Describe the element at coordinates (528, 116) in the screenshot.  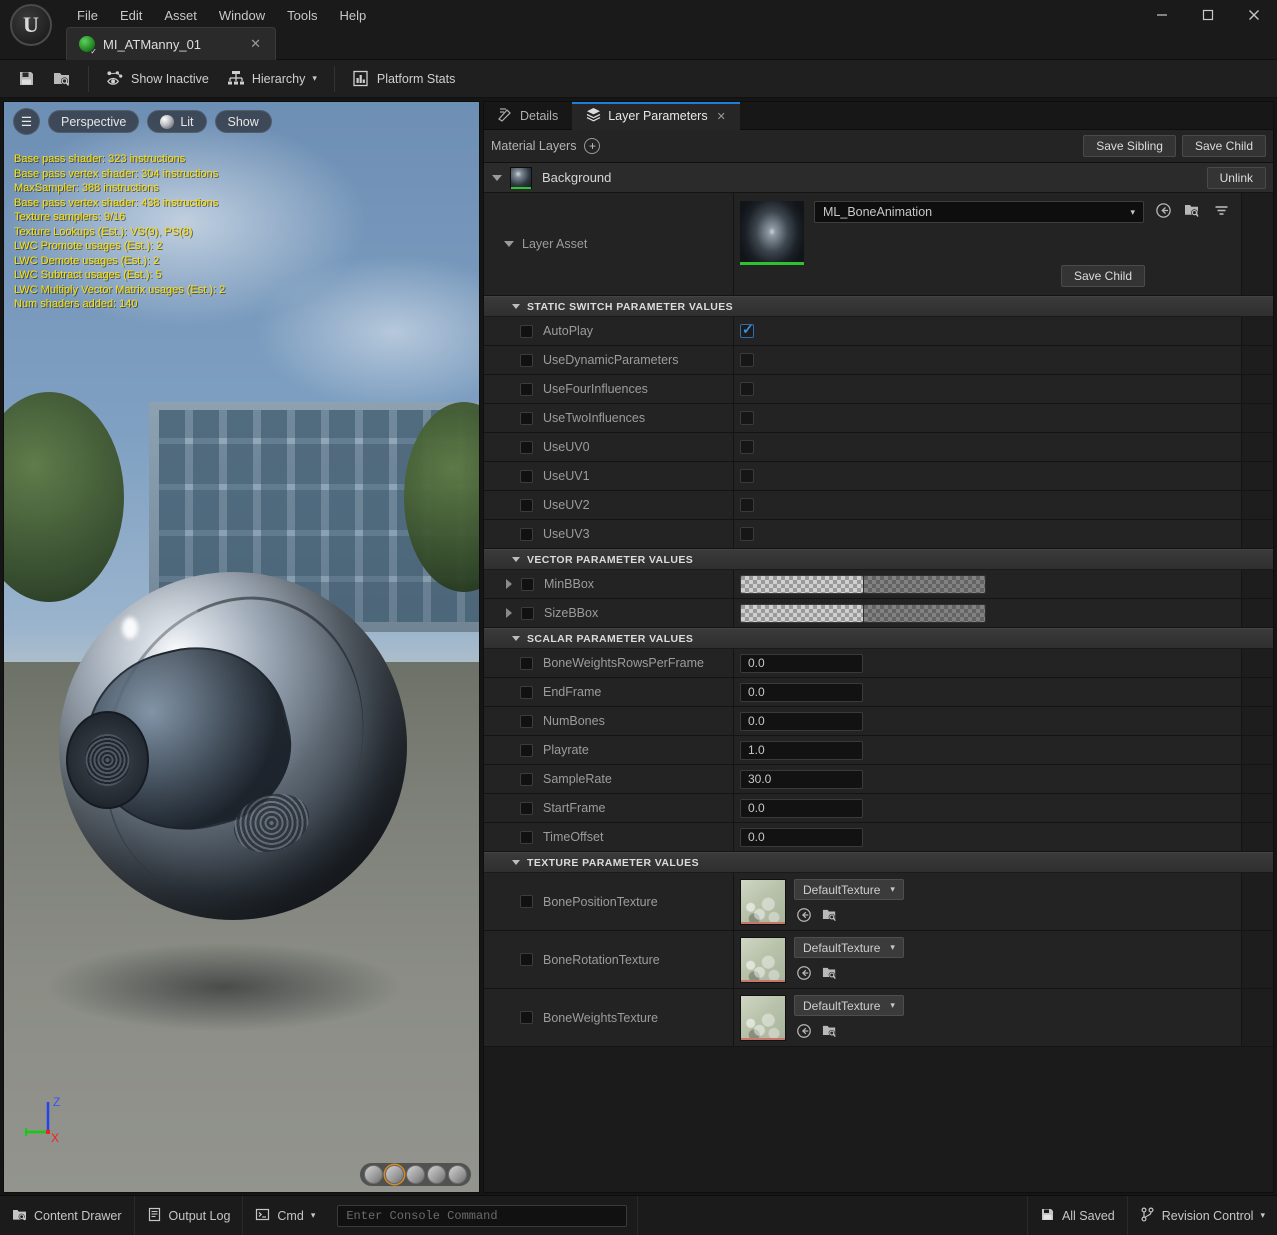
I see `tab-details: Details` at that location.